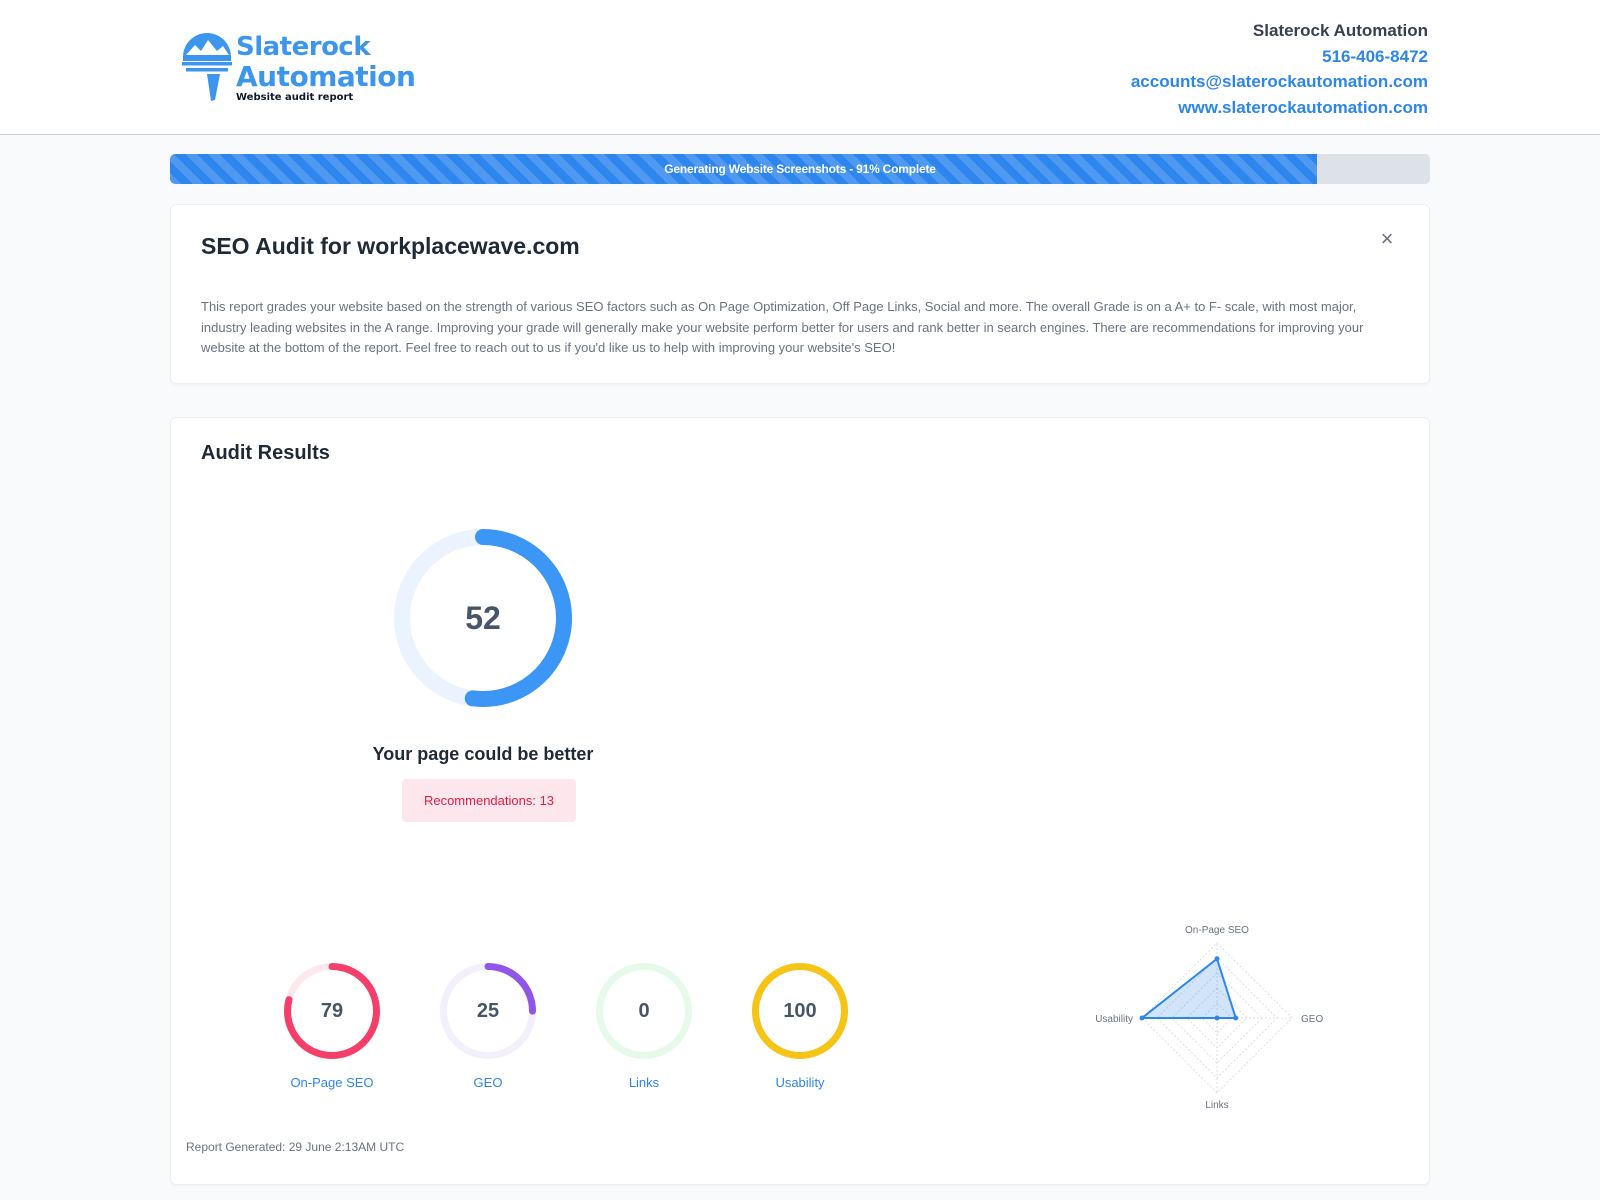 Image resolution: width=1600 pixels, height=1200 pixels. What do you see at coordinates (1387, 239) in the screenshot?
I see `close-icon: ×` at bounding box center [1387, 239].